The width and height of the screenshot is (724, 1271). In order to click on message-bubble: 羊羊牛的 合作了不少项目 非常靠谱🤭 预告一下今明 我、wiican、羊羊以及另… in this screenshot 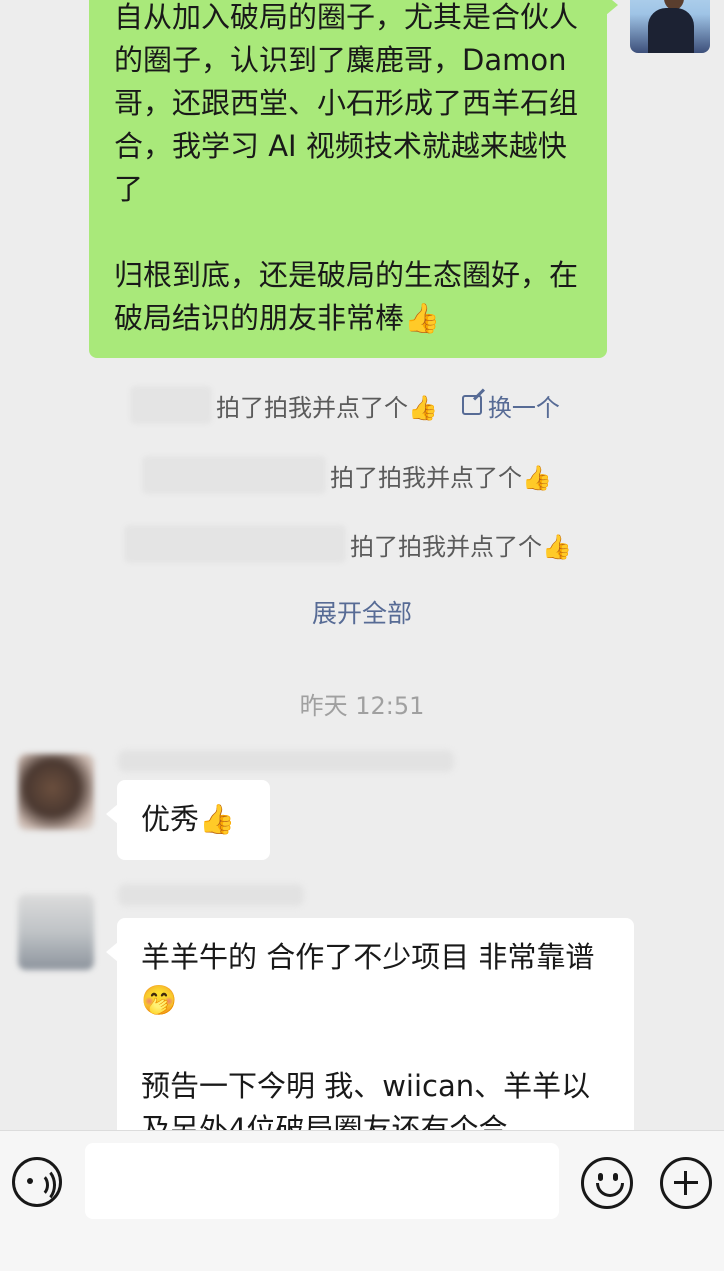, I will do `click(370, 1024)`.